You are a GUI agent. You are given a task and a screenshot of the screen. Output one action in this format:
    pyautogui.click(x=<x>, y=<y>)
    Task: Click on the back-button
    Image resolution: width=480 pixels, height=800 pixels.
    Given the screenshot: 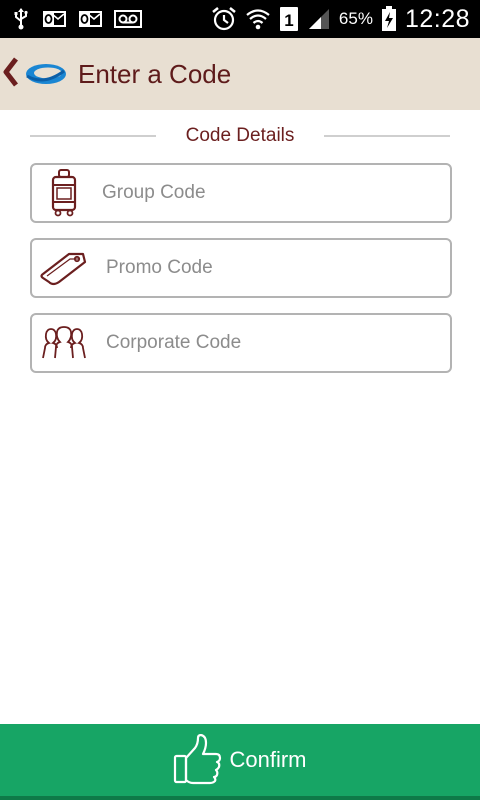 What is the action you would take?
    pyautogui.click(x=11, y=74)
    